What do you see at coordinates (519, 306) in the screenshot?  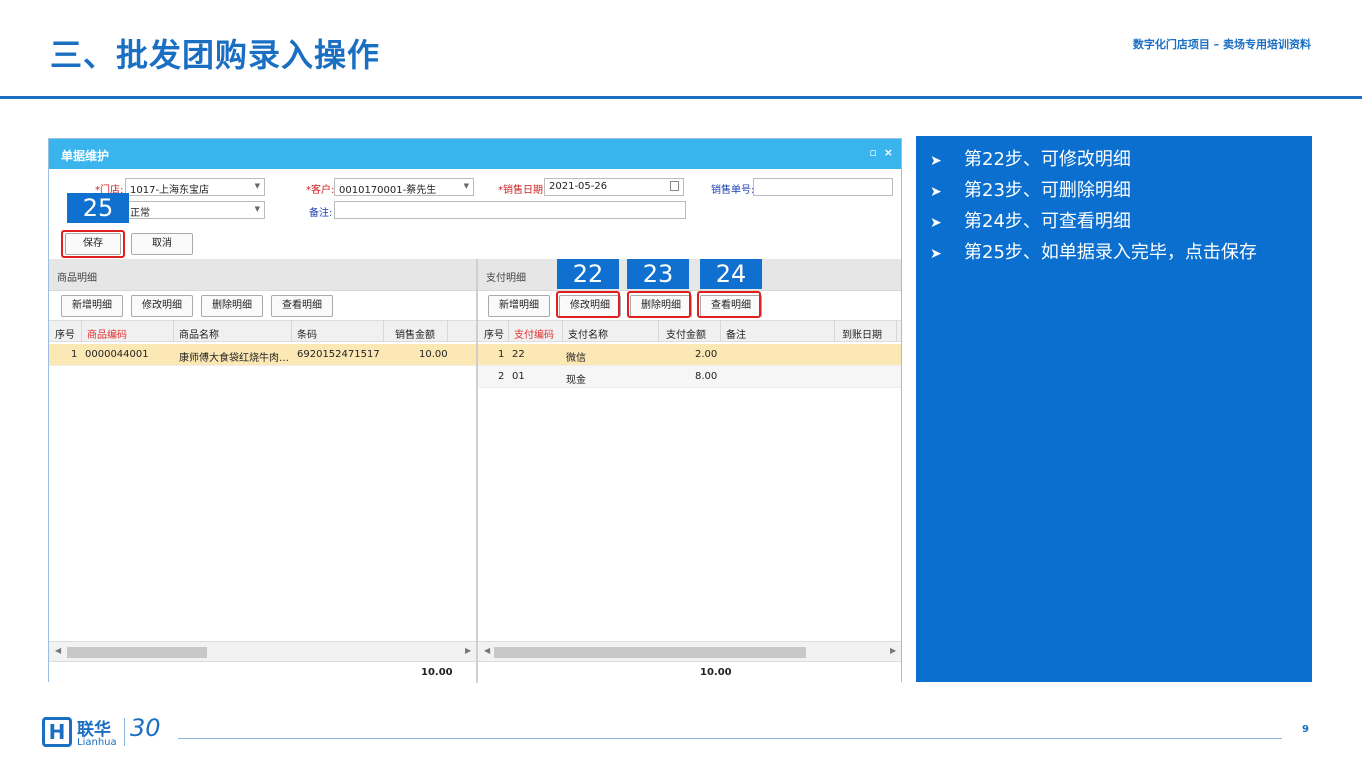 I see `payment-add-button: 新增明细` at bounding box center [519, 306].